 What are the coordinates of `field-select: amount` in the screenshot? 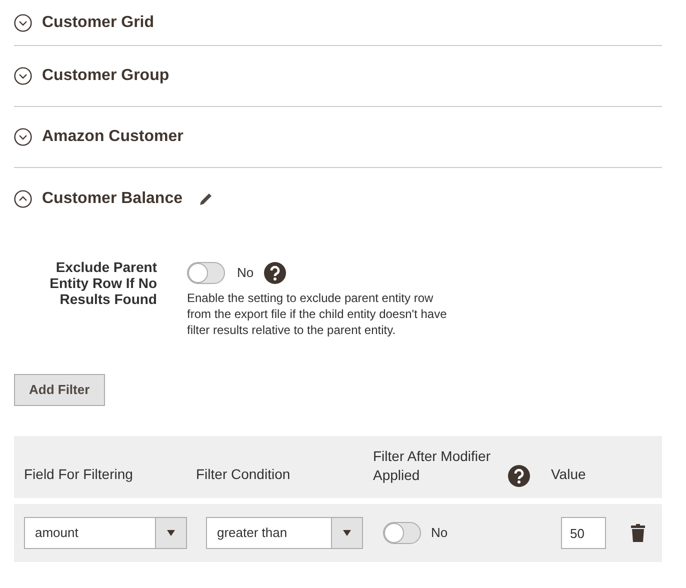 It's located at (105, 533).